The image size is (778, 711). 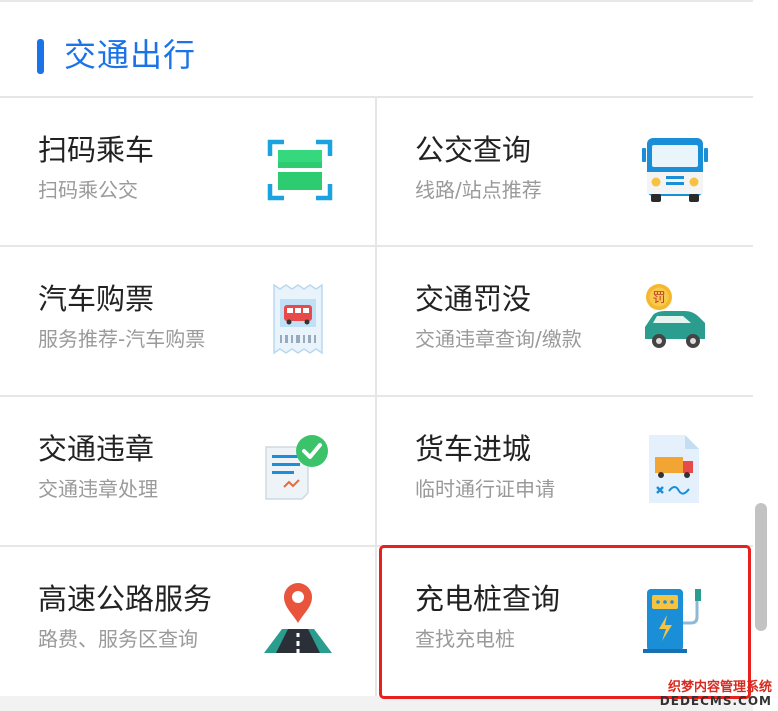 I want to click on bus-ticket-icon, so click(x=298, y=319).